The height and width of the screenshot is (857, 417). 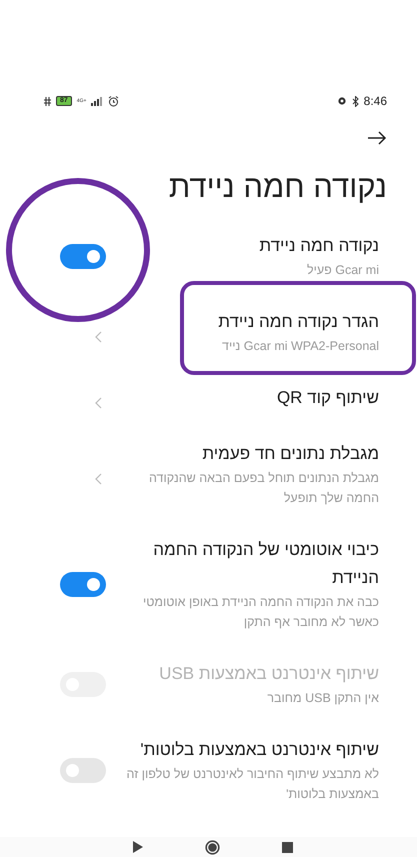 I want to click on settings-link-row: מגבלת נתונים חד פעמית מגבלת הנתונים תוחל בפעם הבאה שהנקודה החמה שלך תופעל, so click(x=208, y=474).